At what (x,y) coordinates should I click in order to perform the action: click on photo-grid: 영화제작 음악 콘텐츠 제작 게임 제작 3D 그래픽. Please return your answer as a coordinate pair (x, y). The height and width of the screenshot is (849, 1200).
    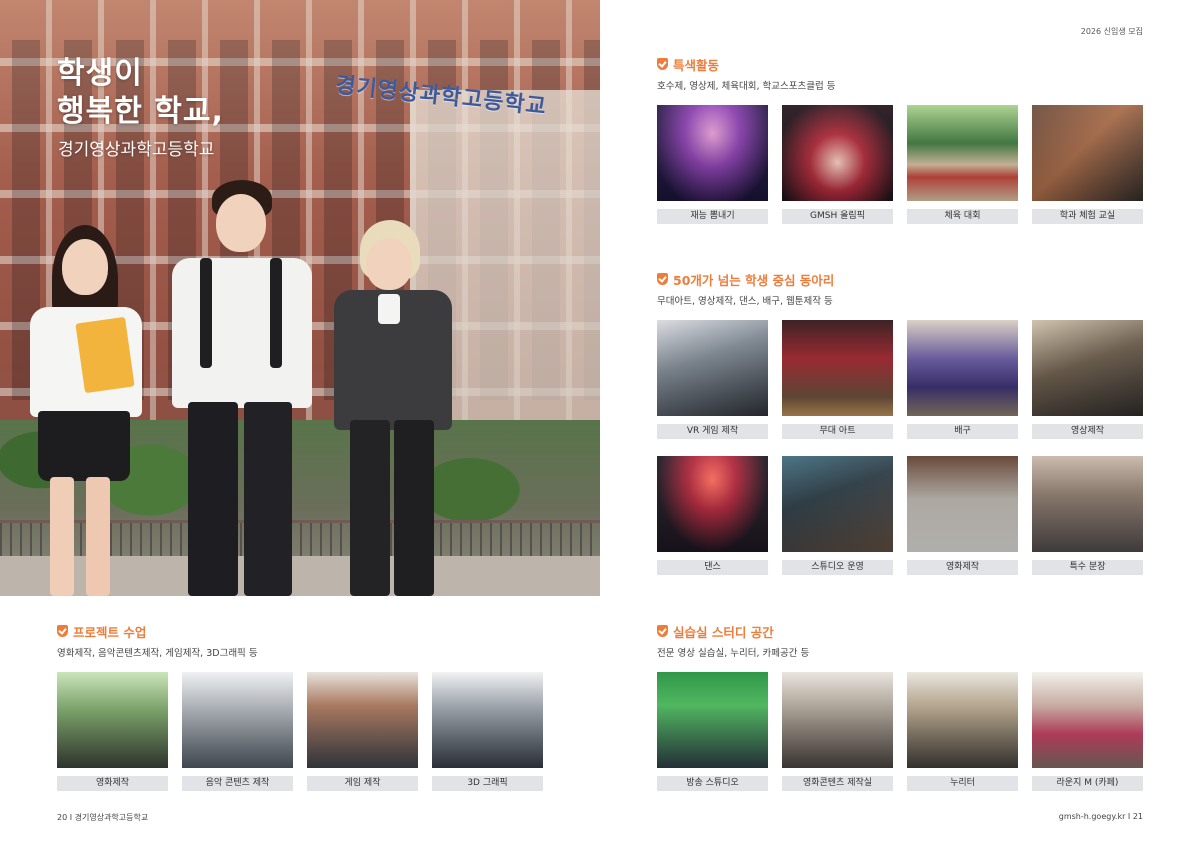
    Looking at the image, I should click on (300, 731).